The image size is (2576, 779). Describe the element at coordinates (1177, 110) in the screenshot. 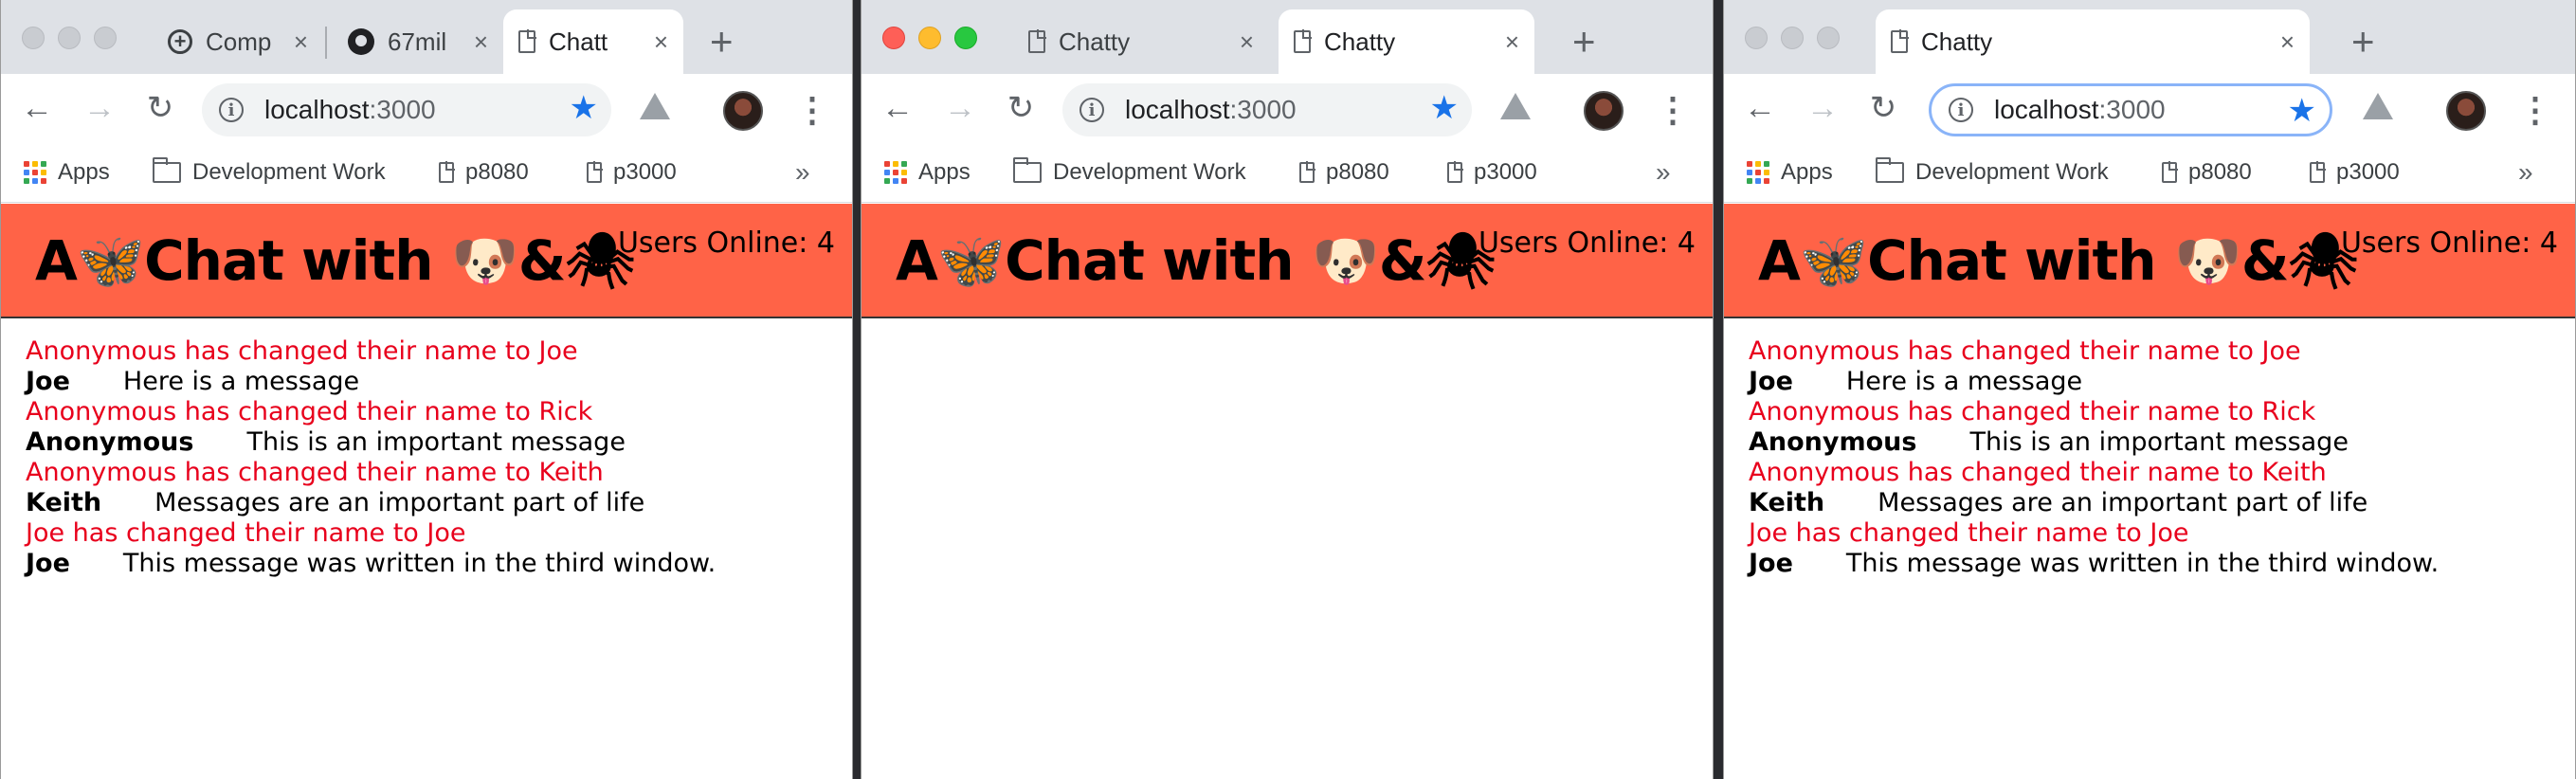

I see `url-host: localhost` at that location.